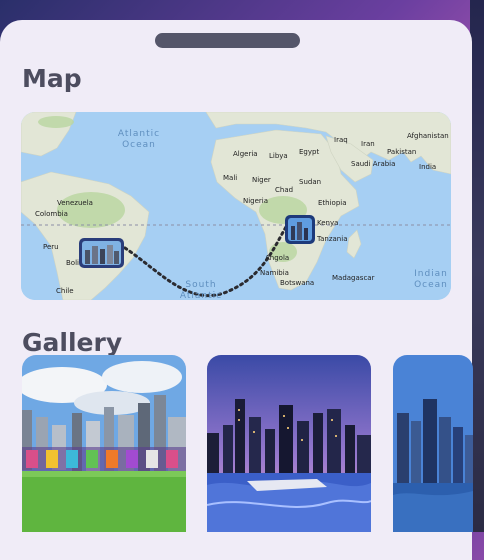 This screenshot has width=484, height=560. I want to click on map-section-title: Map, so click(52, 78).